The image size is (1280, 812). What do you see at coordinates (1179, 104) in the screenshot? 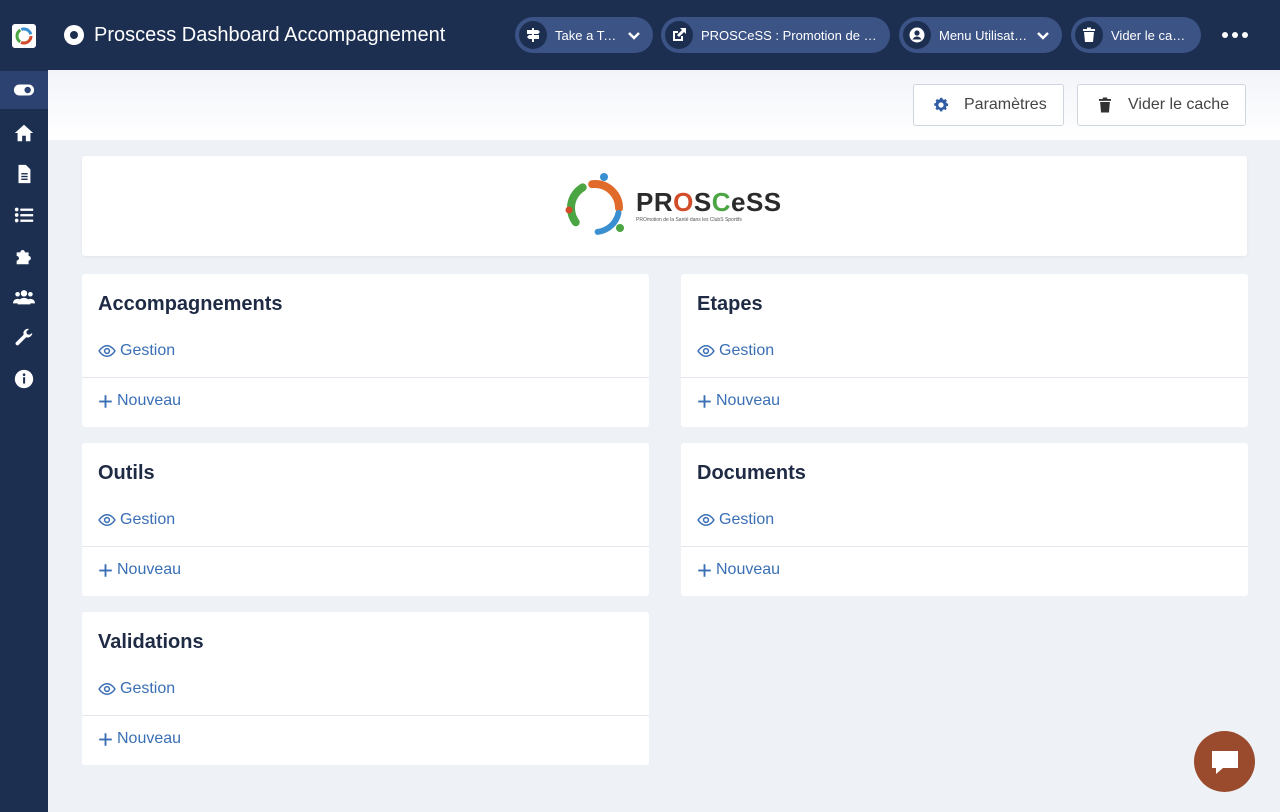
I see `clear-cache-button-label: Vider le cache` at bounding box center [1179, 104].